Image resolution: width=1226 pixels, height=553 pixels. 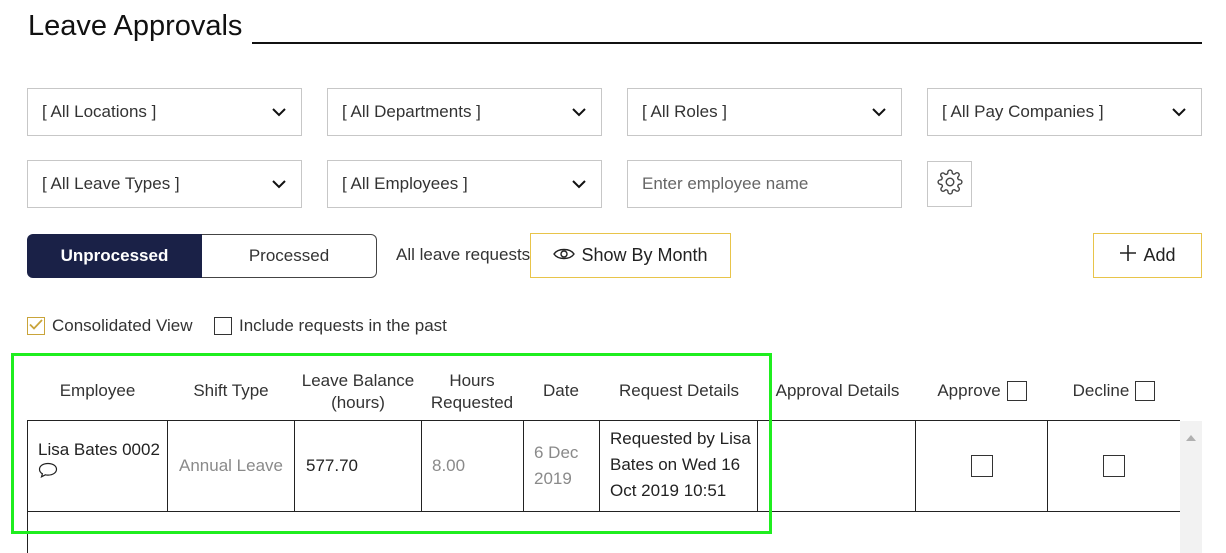 What do you see at coordinates (1191, 487) in the screenshot?
I see `table-scrollbar` at bounding box center [1191, 487].